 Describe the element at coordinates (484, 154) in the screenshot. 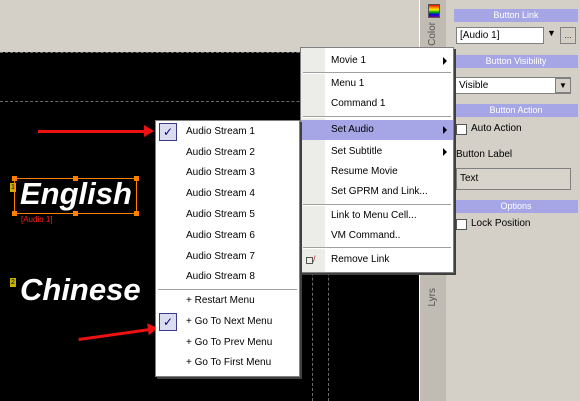

I see `button-label-heading: Button Label` at that location.